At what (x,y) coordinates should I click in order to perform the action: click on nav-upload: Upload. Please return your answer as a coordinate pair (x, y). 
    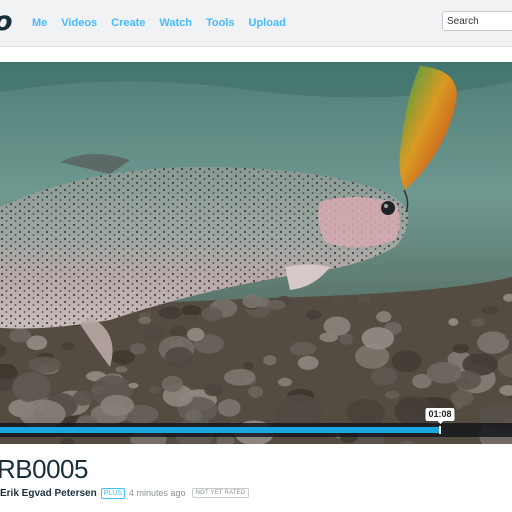
    Looking at the image, I should click on (267, 23).